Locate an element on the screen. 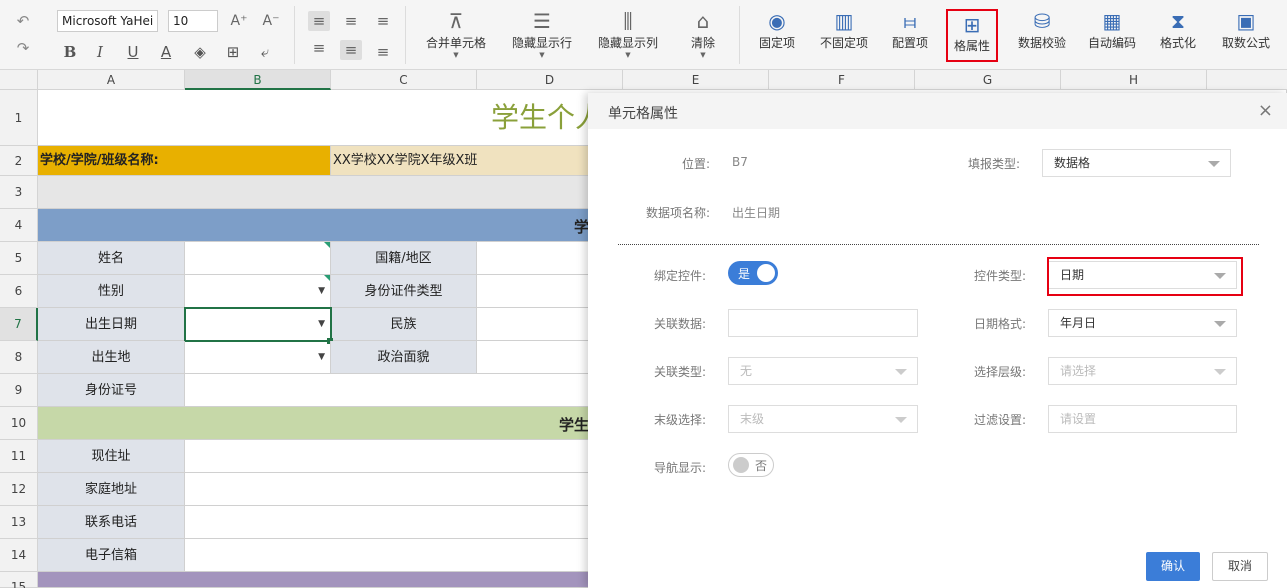 The width and height of the screenshot is (1287, 588). column-header-a: A is located at coordinates (111, 80).